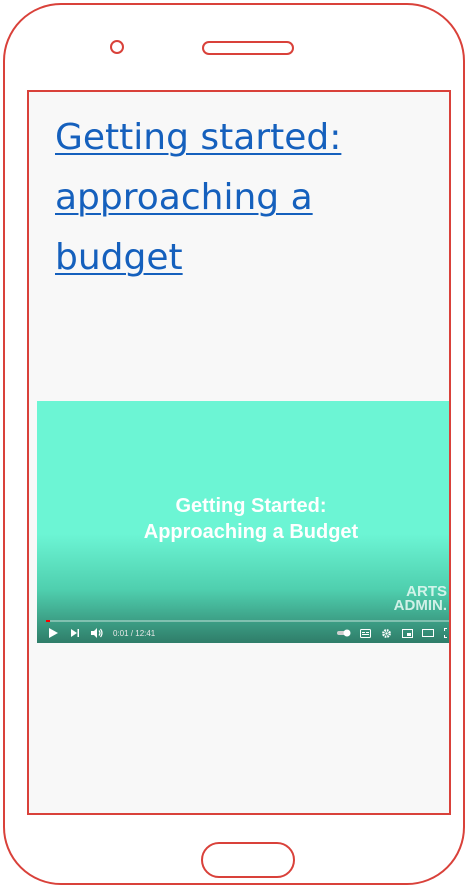 The image size is (472, 892). I want to click on next-icon, so click(75, 633).